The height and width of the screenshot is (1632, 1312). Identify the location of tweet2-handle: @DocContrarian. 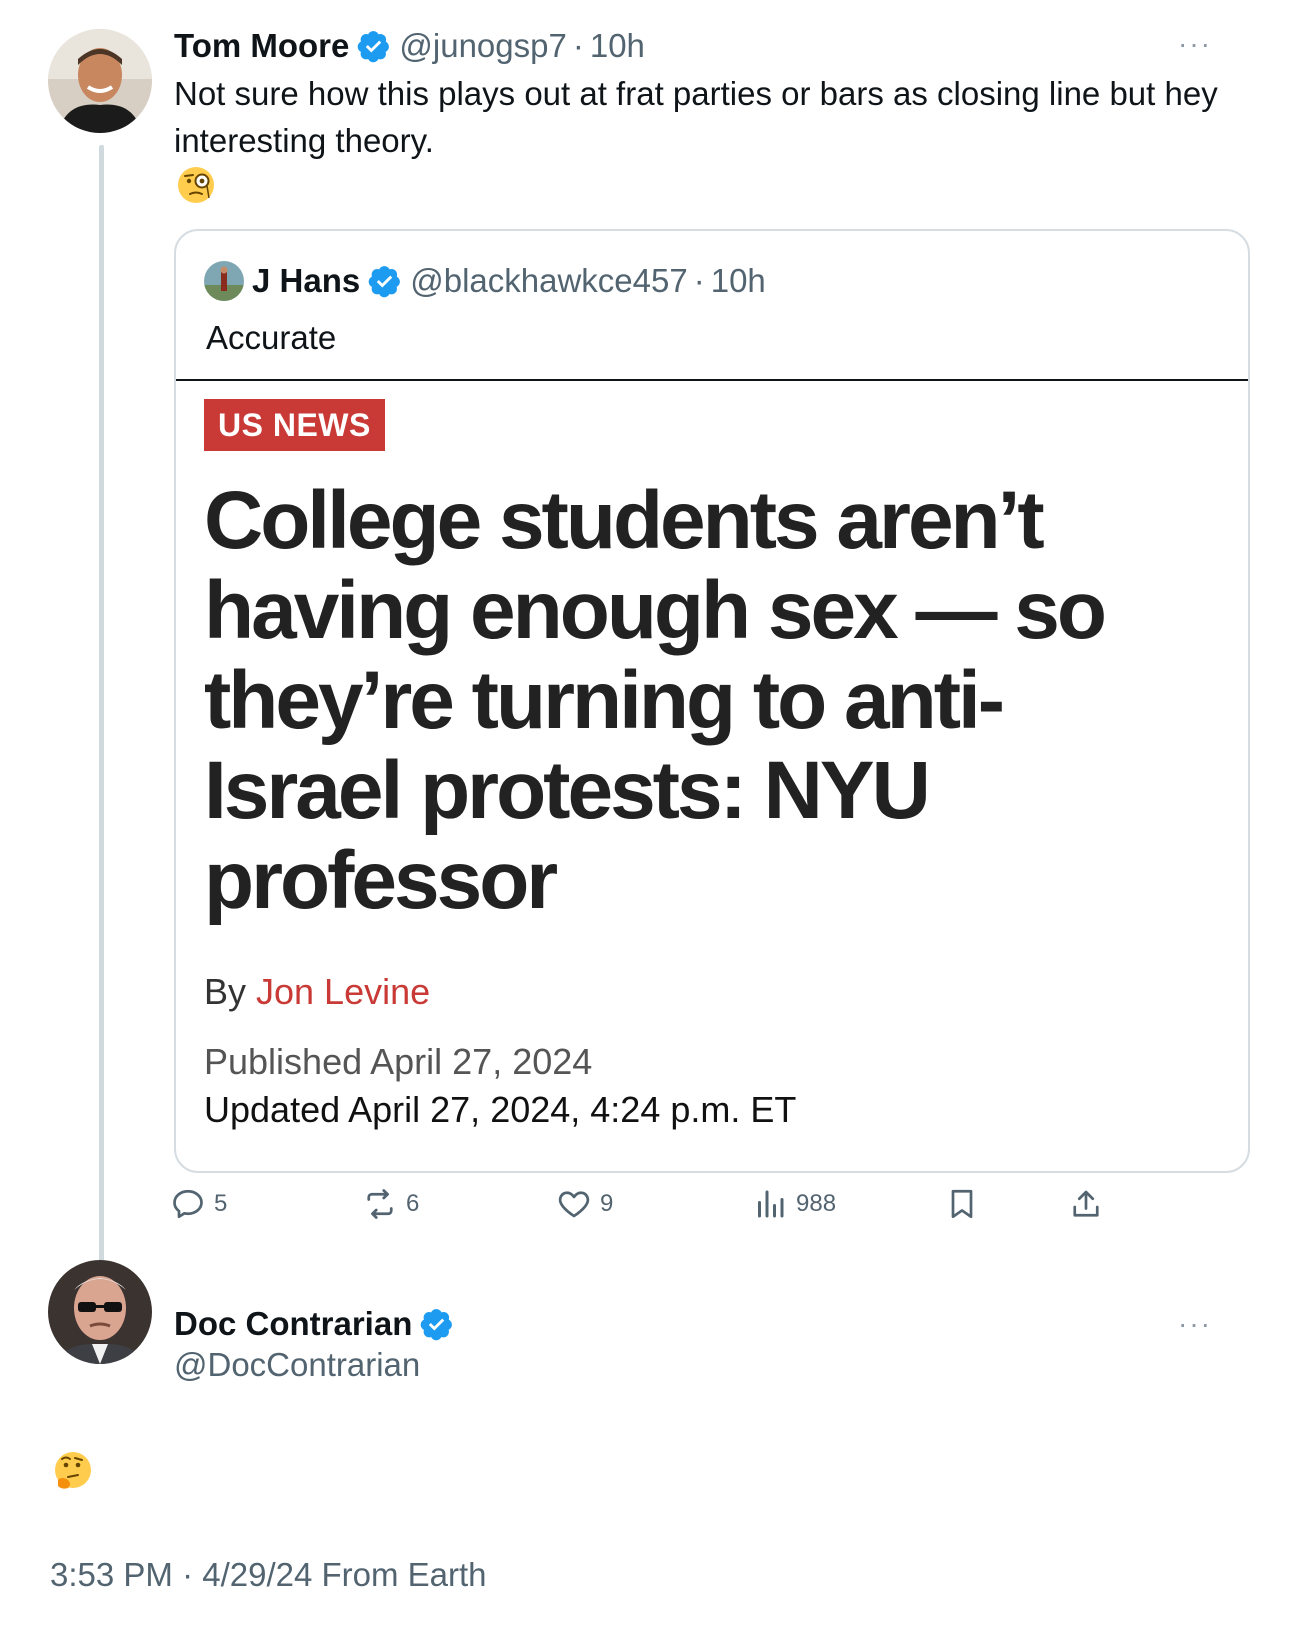
(297, 1365).